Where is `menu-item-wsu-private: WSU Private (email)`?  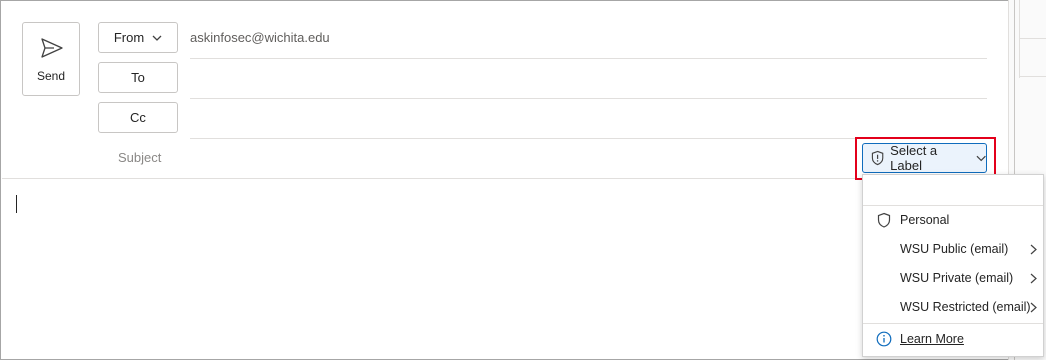
menu-item-wsu-private: WSU Private (email) is located at coordinates (953, 278).